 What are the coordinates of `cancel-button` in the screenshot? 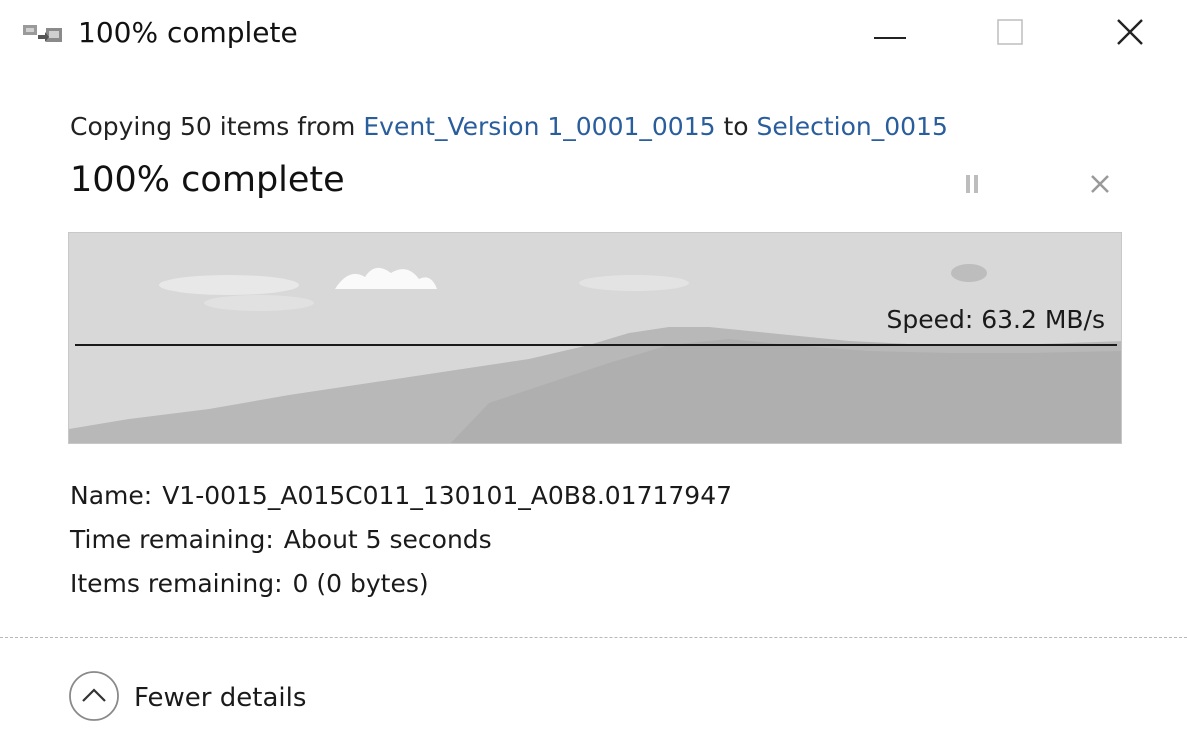 It's located at (1100, 186).